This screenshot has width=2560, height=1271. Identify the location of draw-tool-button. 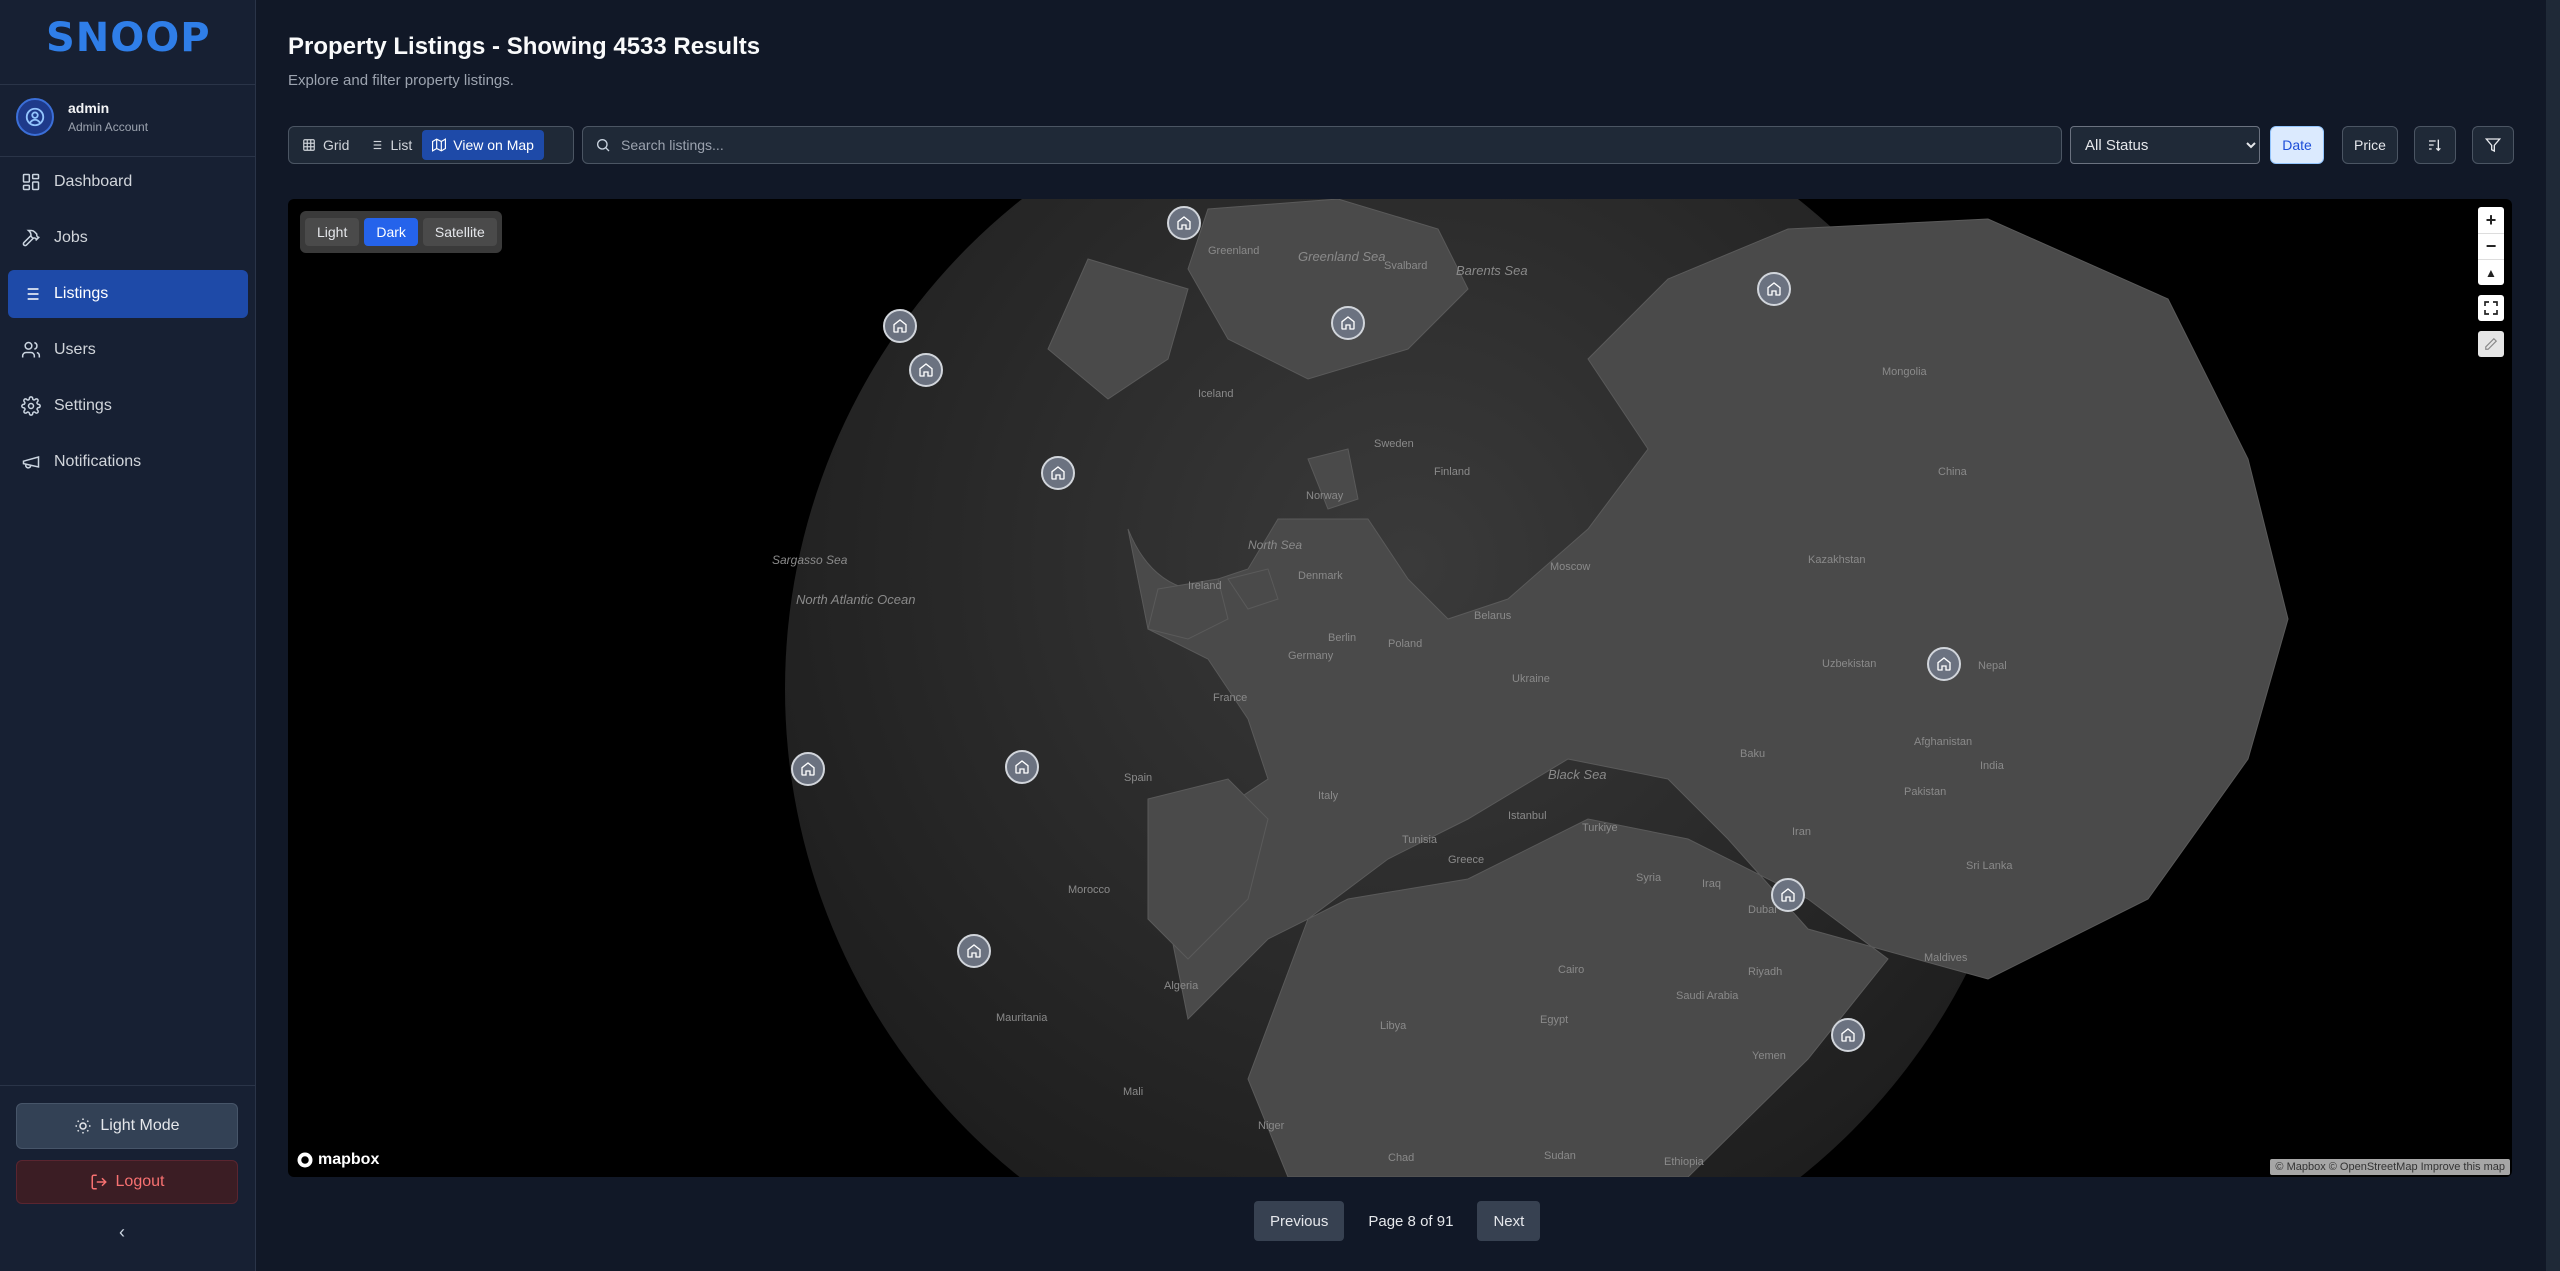
(2491, 344).